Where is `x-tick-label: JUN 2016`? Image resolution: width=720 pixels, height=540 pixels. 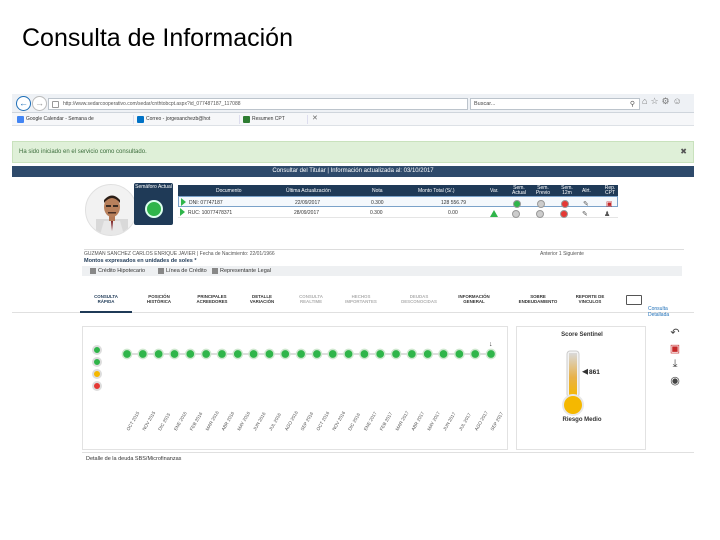
x-tick-label: JUN 2016 is located at coordinates (259, 421).